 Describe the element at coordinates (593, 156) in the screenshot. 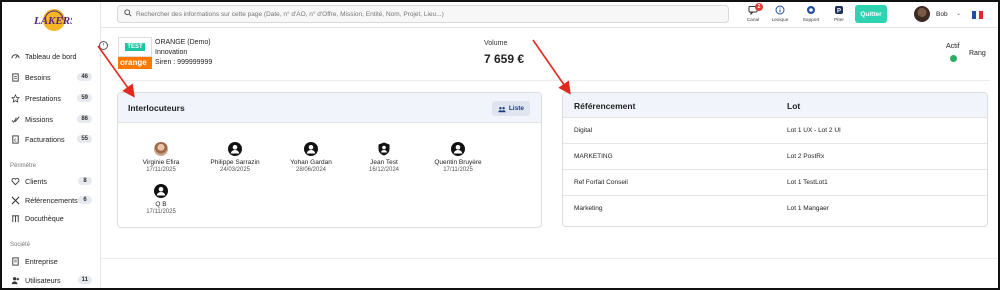

I see `referencement-cell: MARKETING` at that location.